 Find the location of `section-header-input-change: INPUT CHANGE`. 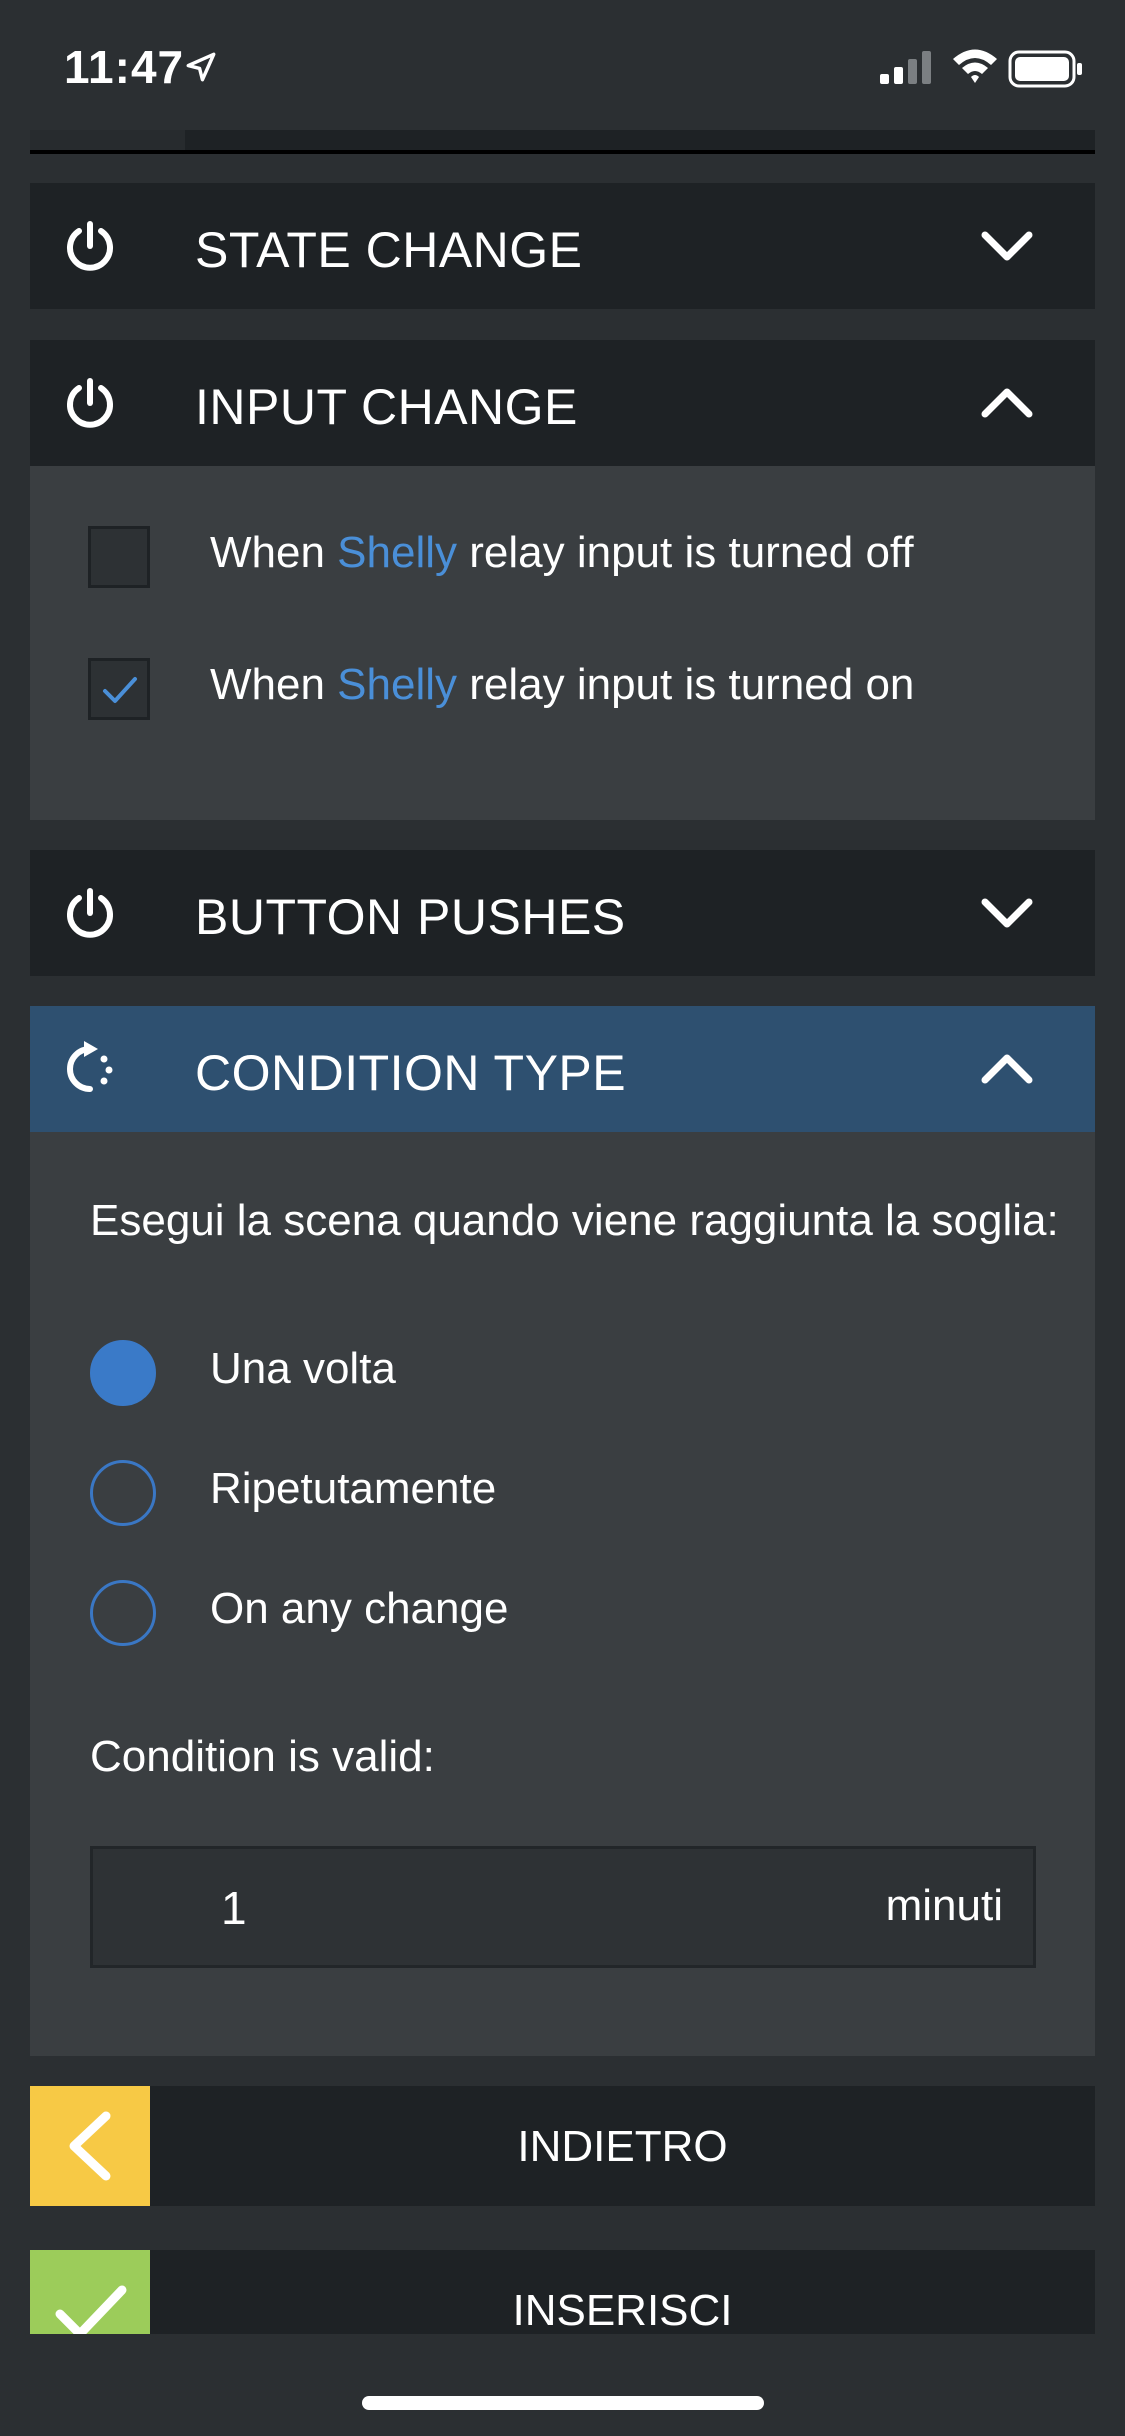

section-header-input-change: INPUT CHANGE is located at coordinates (562, 403).